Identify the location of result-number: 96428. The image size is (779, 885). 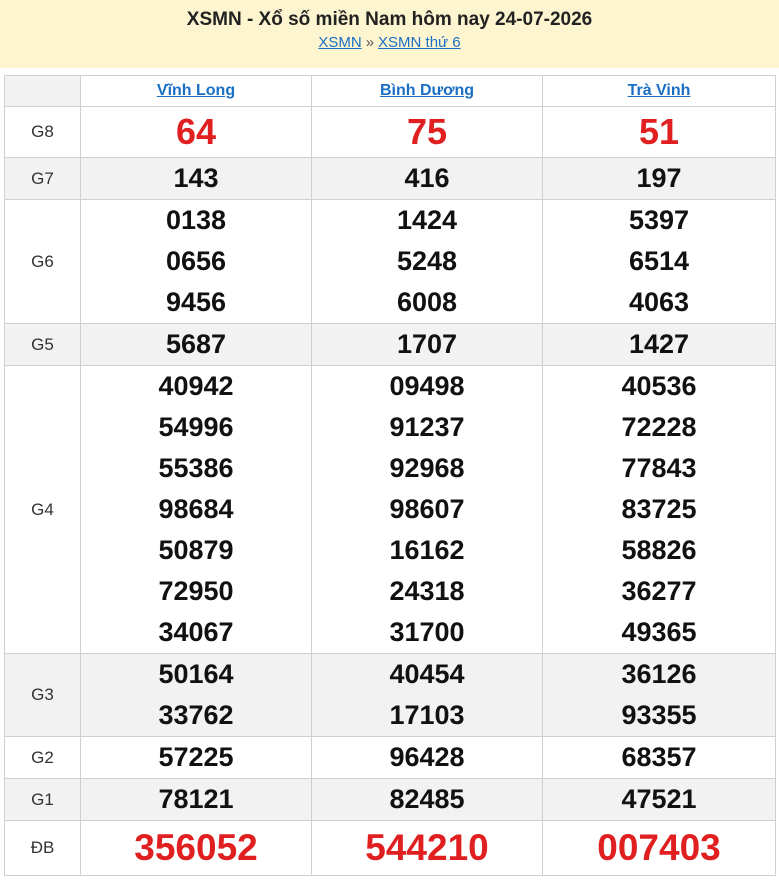
(427, 757).